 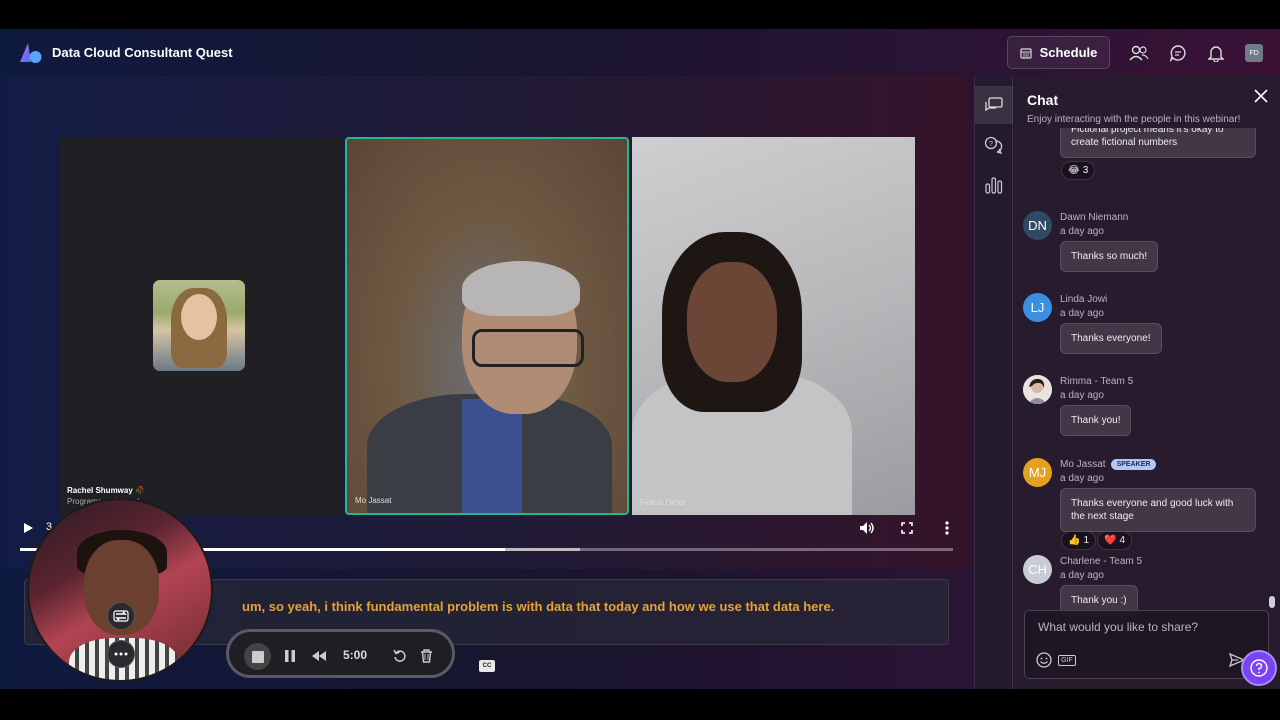 I want to click on questions-icon: ?, so click(x=993, y=145).